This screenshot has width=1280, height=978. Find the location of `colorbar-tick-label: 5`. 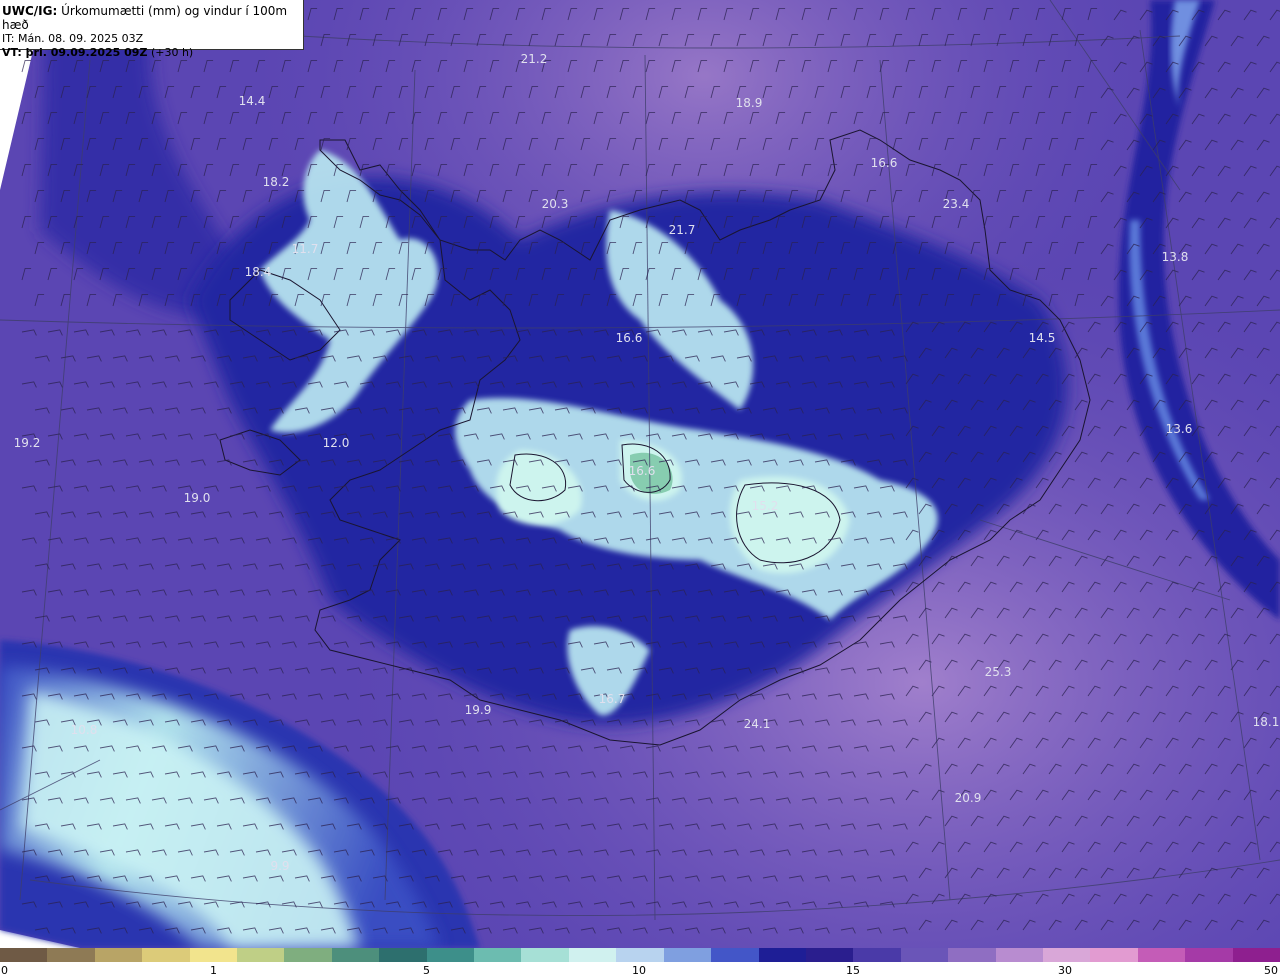

colorbar-tick-label: 5 is located at coordinates (426, 970).